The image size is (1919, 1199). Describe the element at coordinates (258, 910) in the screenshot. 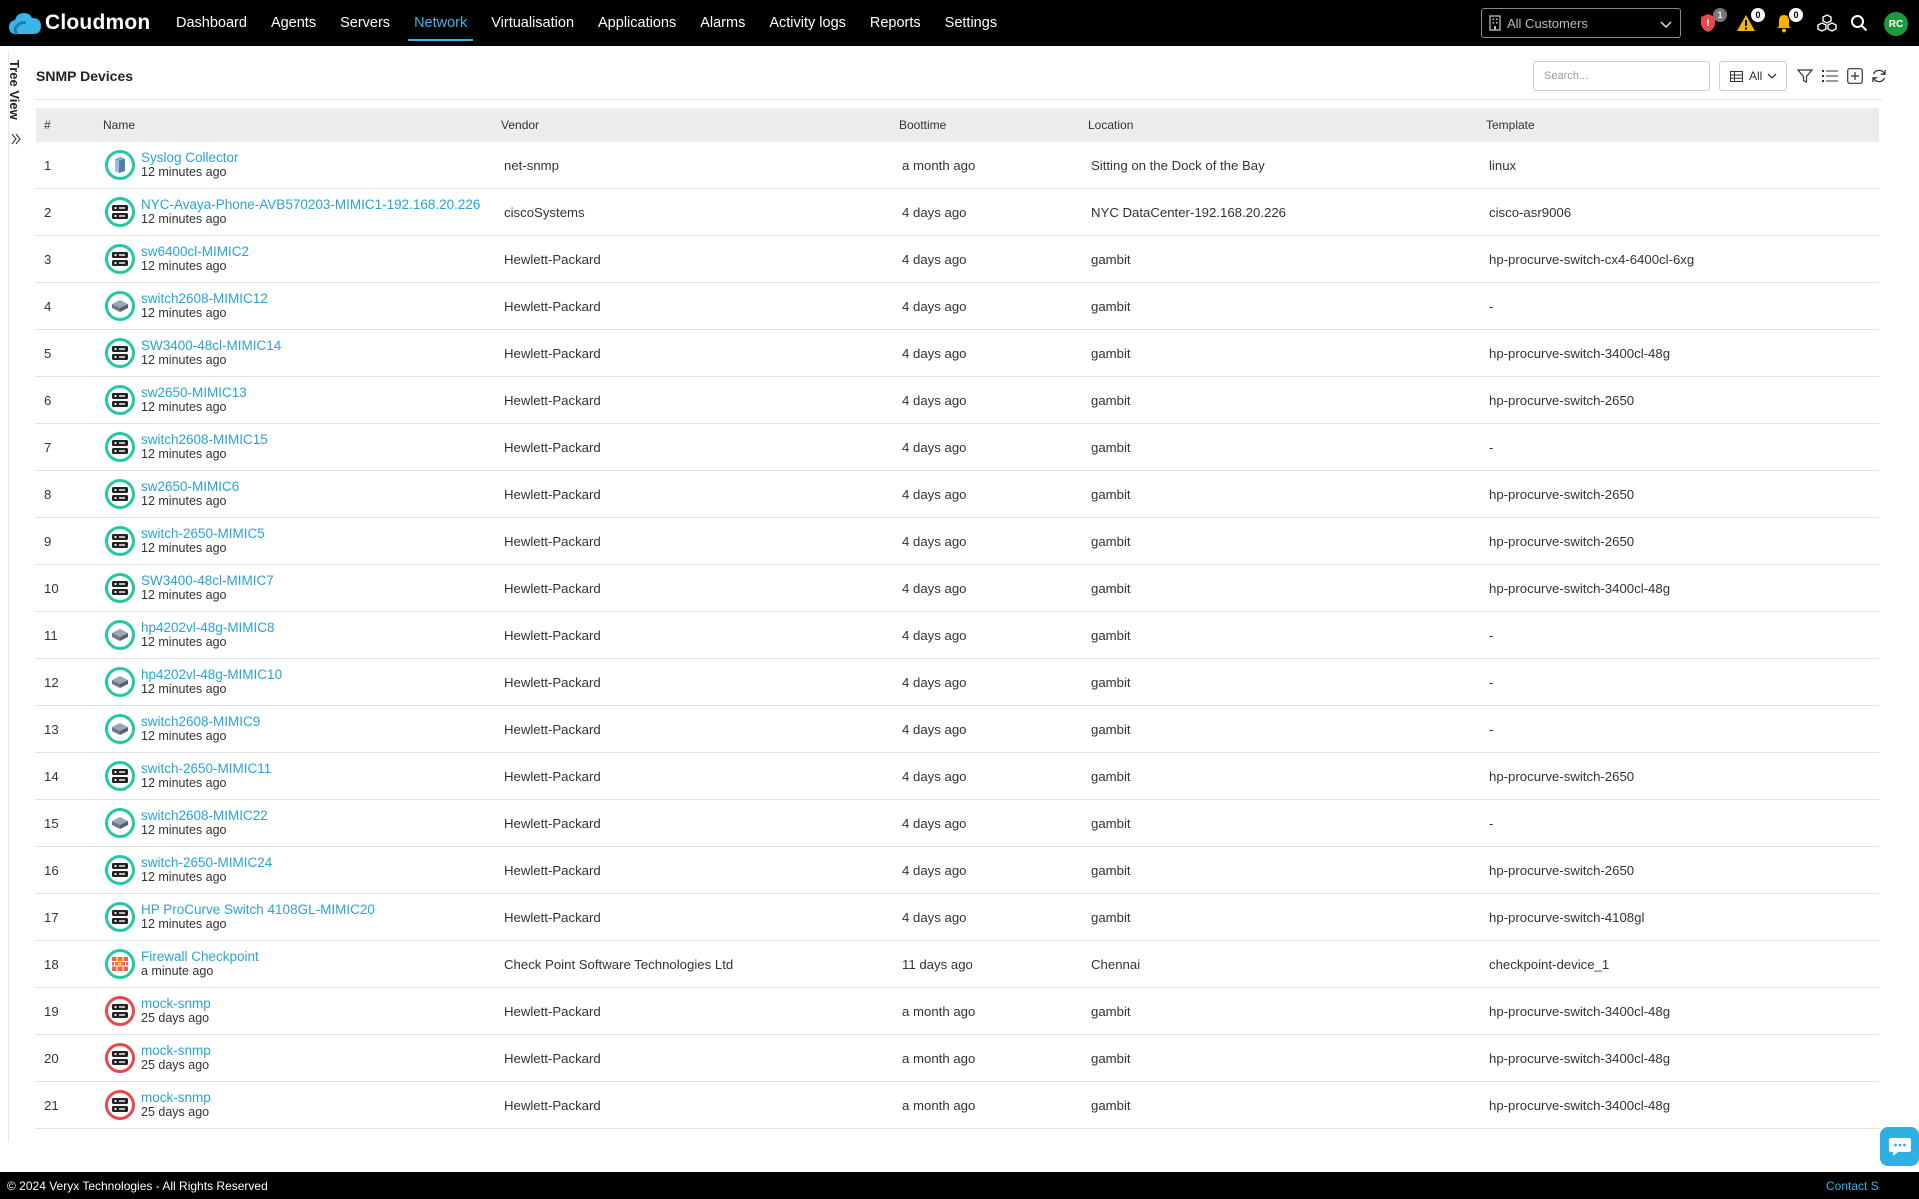

I see `device-name-link: HP ProCurve Switch 4108GL-MIMIC20` at that location.